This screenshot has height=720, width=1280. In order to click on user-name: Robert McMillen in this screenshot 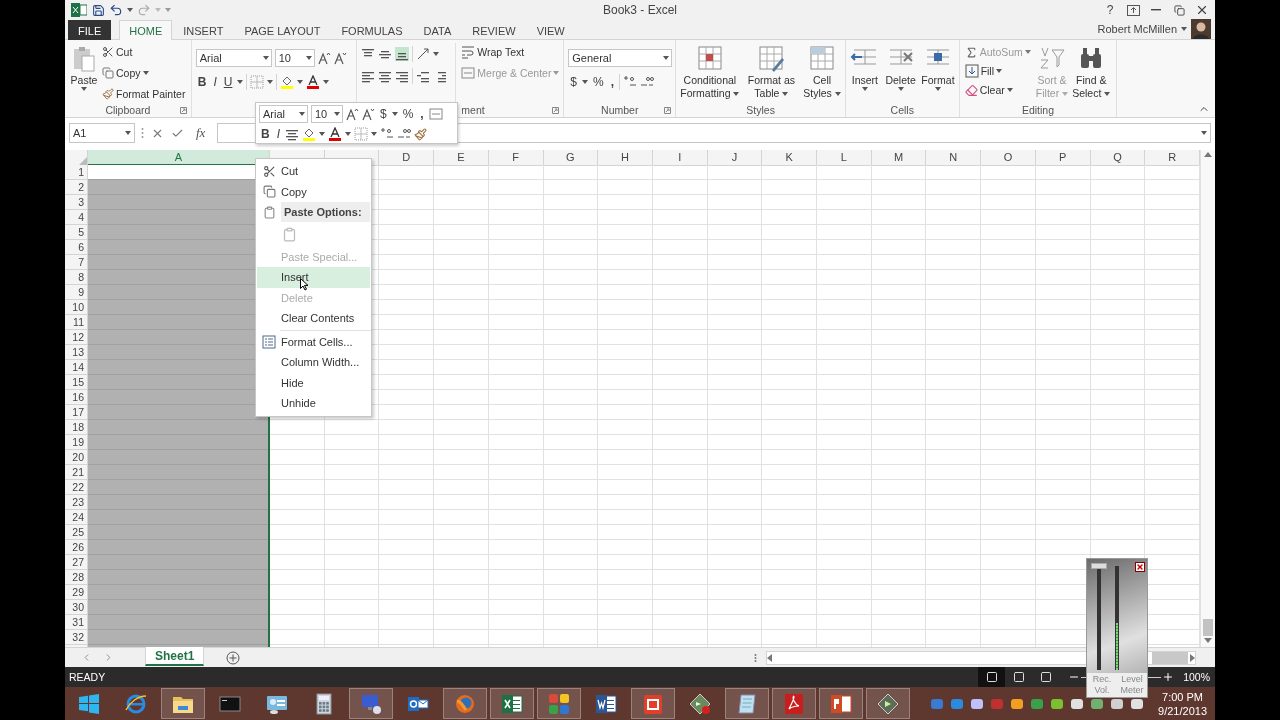, I will do `click(1137, 29)`.